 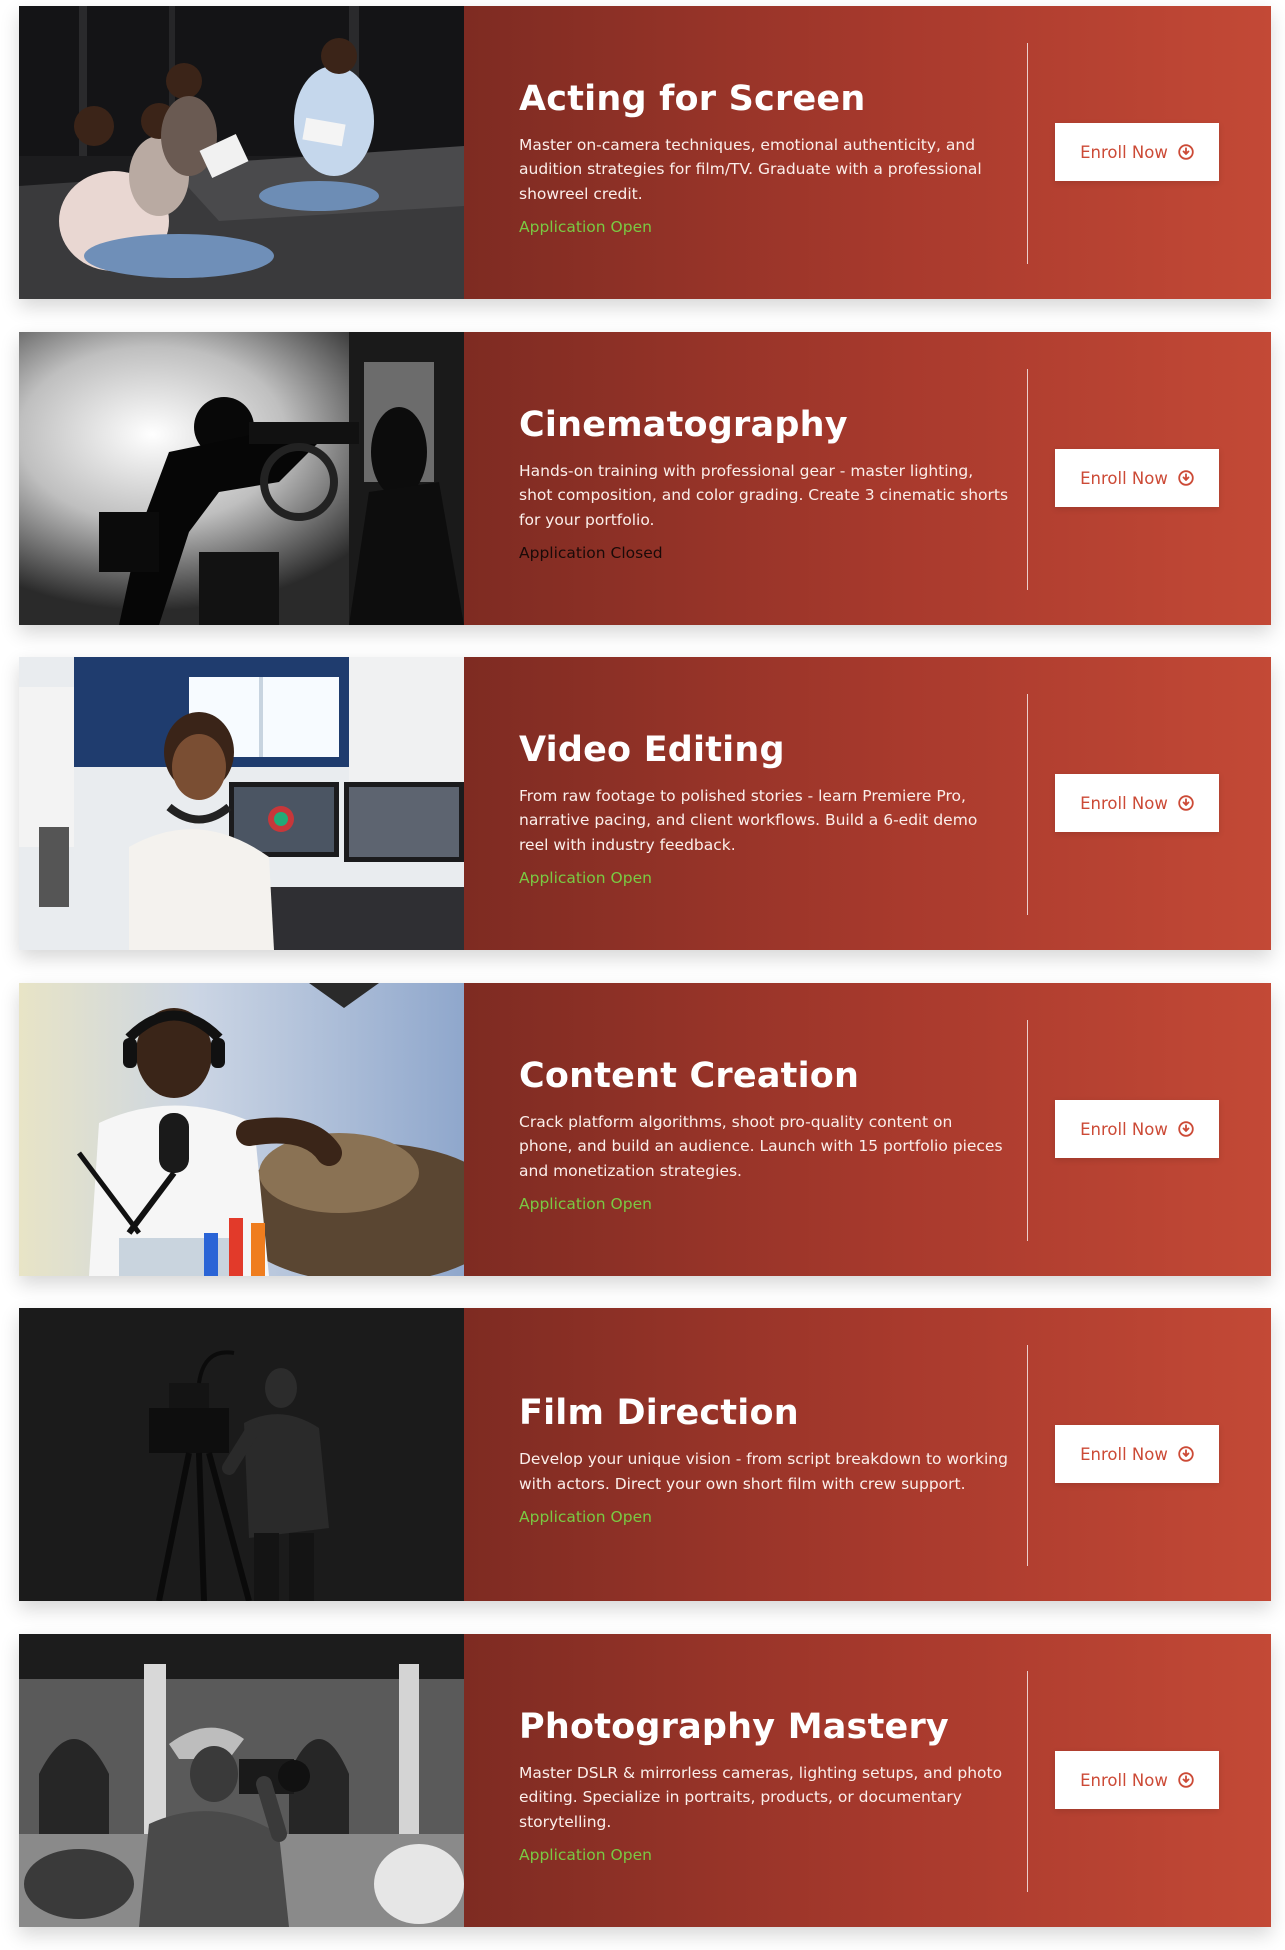 What do you see at coordinates (591, 553) in the screenshot?
I see `application-status: Application Closed` at bounding box center [591, 553].